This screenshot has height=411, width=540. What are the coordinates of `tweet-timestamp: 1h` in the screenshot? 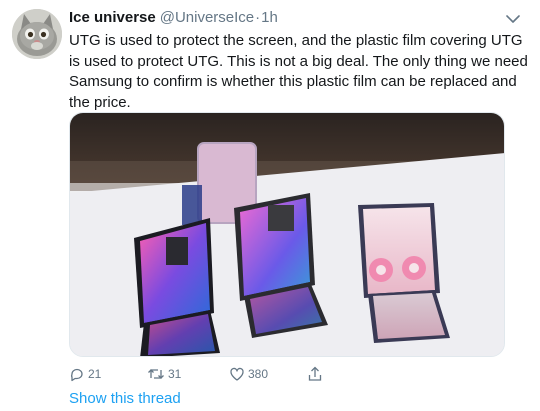 It's located at (269, 17).